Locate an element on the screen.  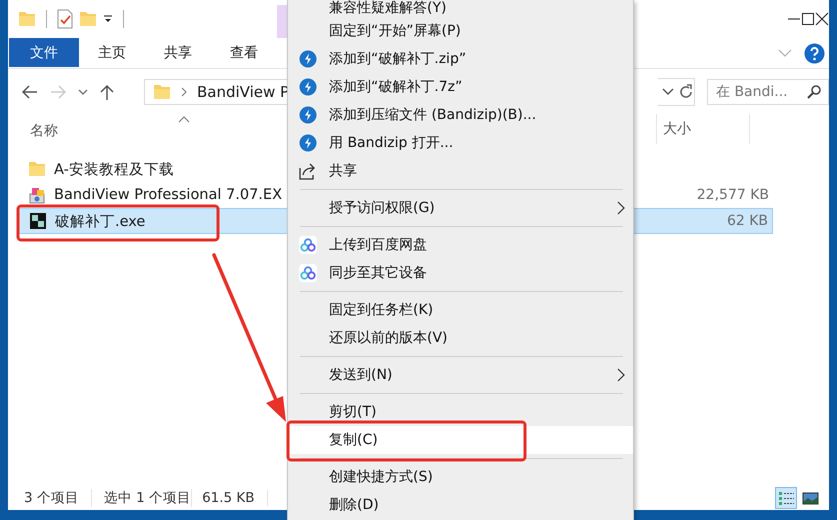
file-name: A-安装教程及下载 is located at coordinates (114, 169).